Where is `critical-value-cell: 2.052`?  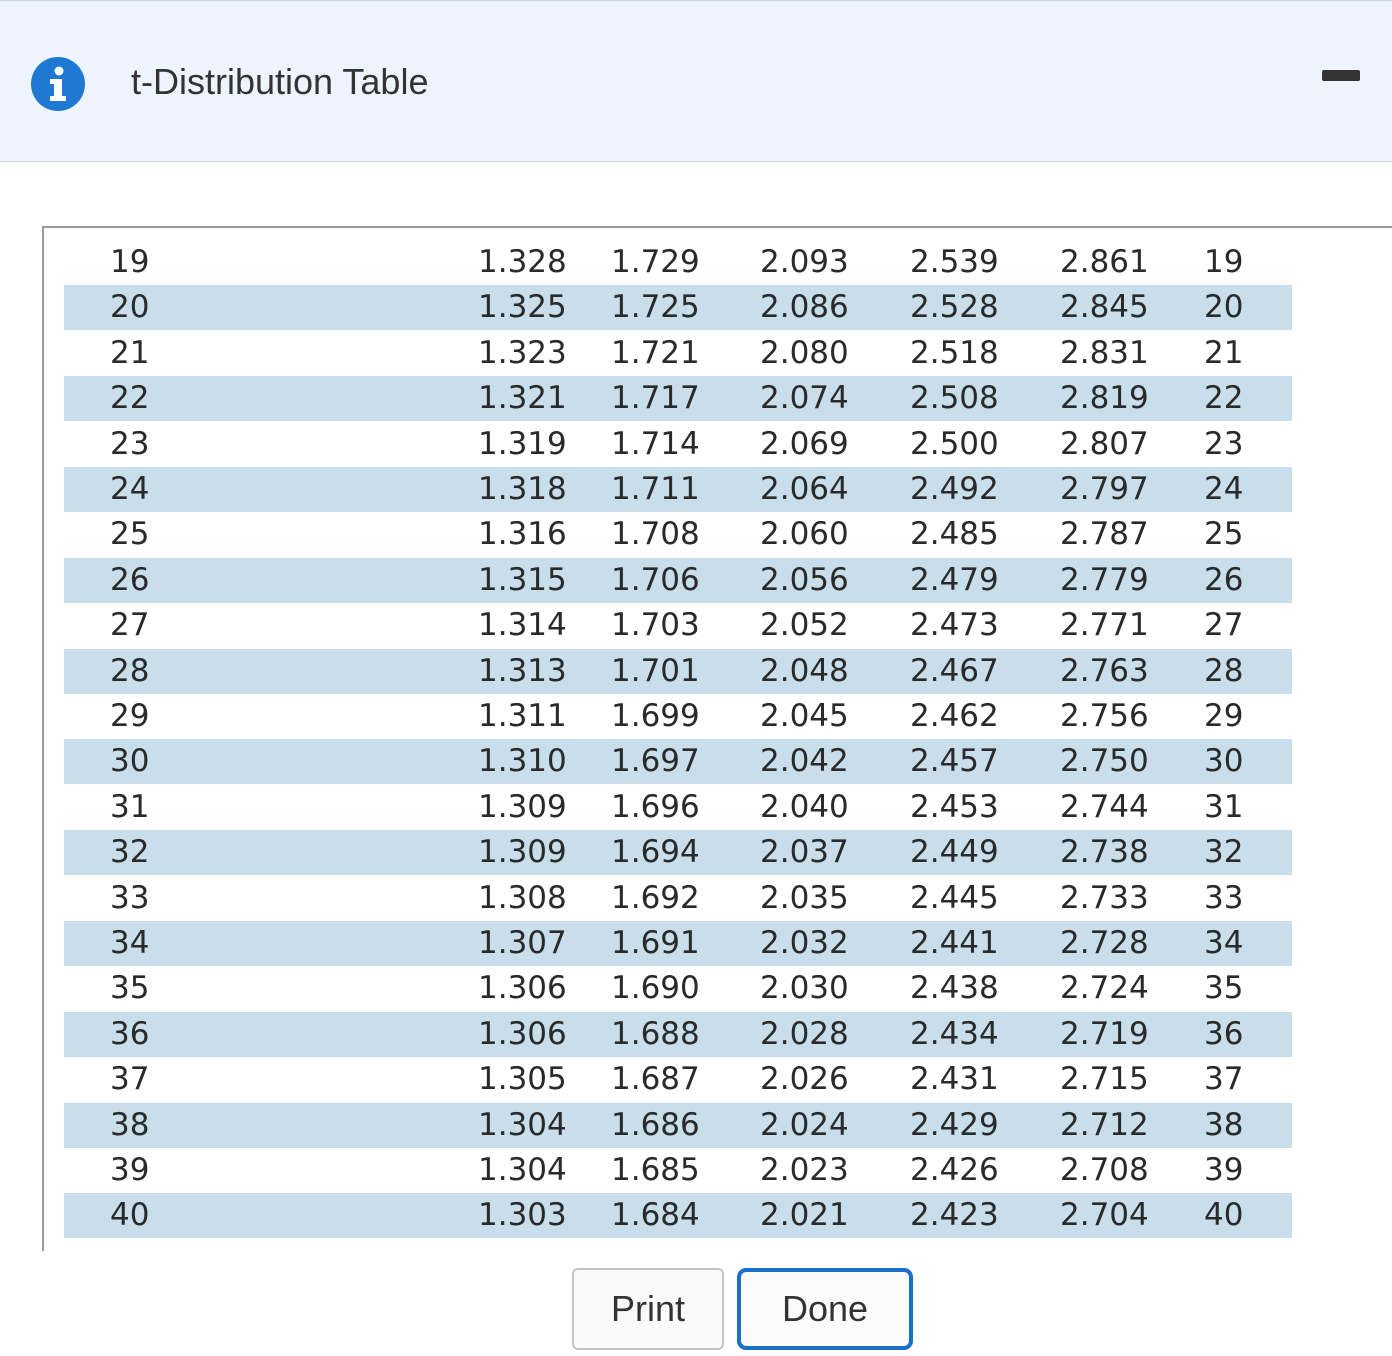
critical-value-cell: 2.052 is located at coordinates (804, 625).